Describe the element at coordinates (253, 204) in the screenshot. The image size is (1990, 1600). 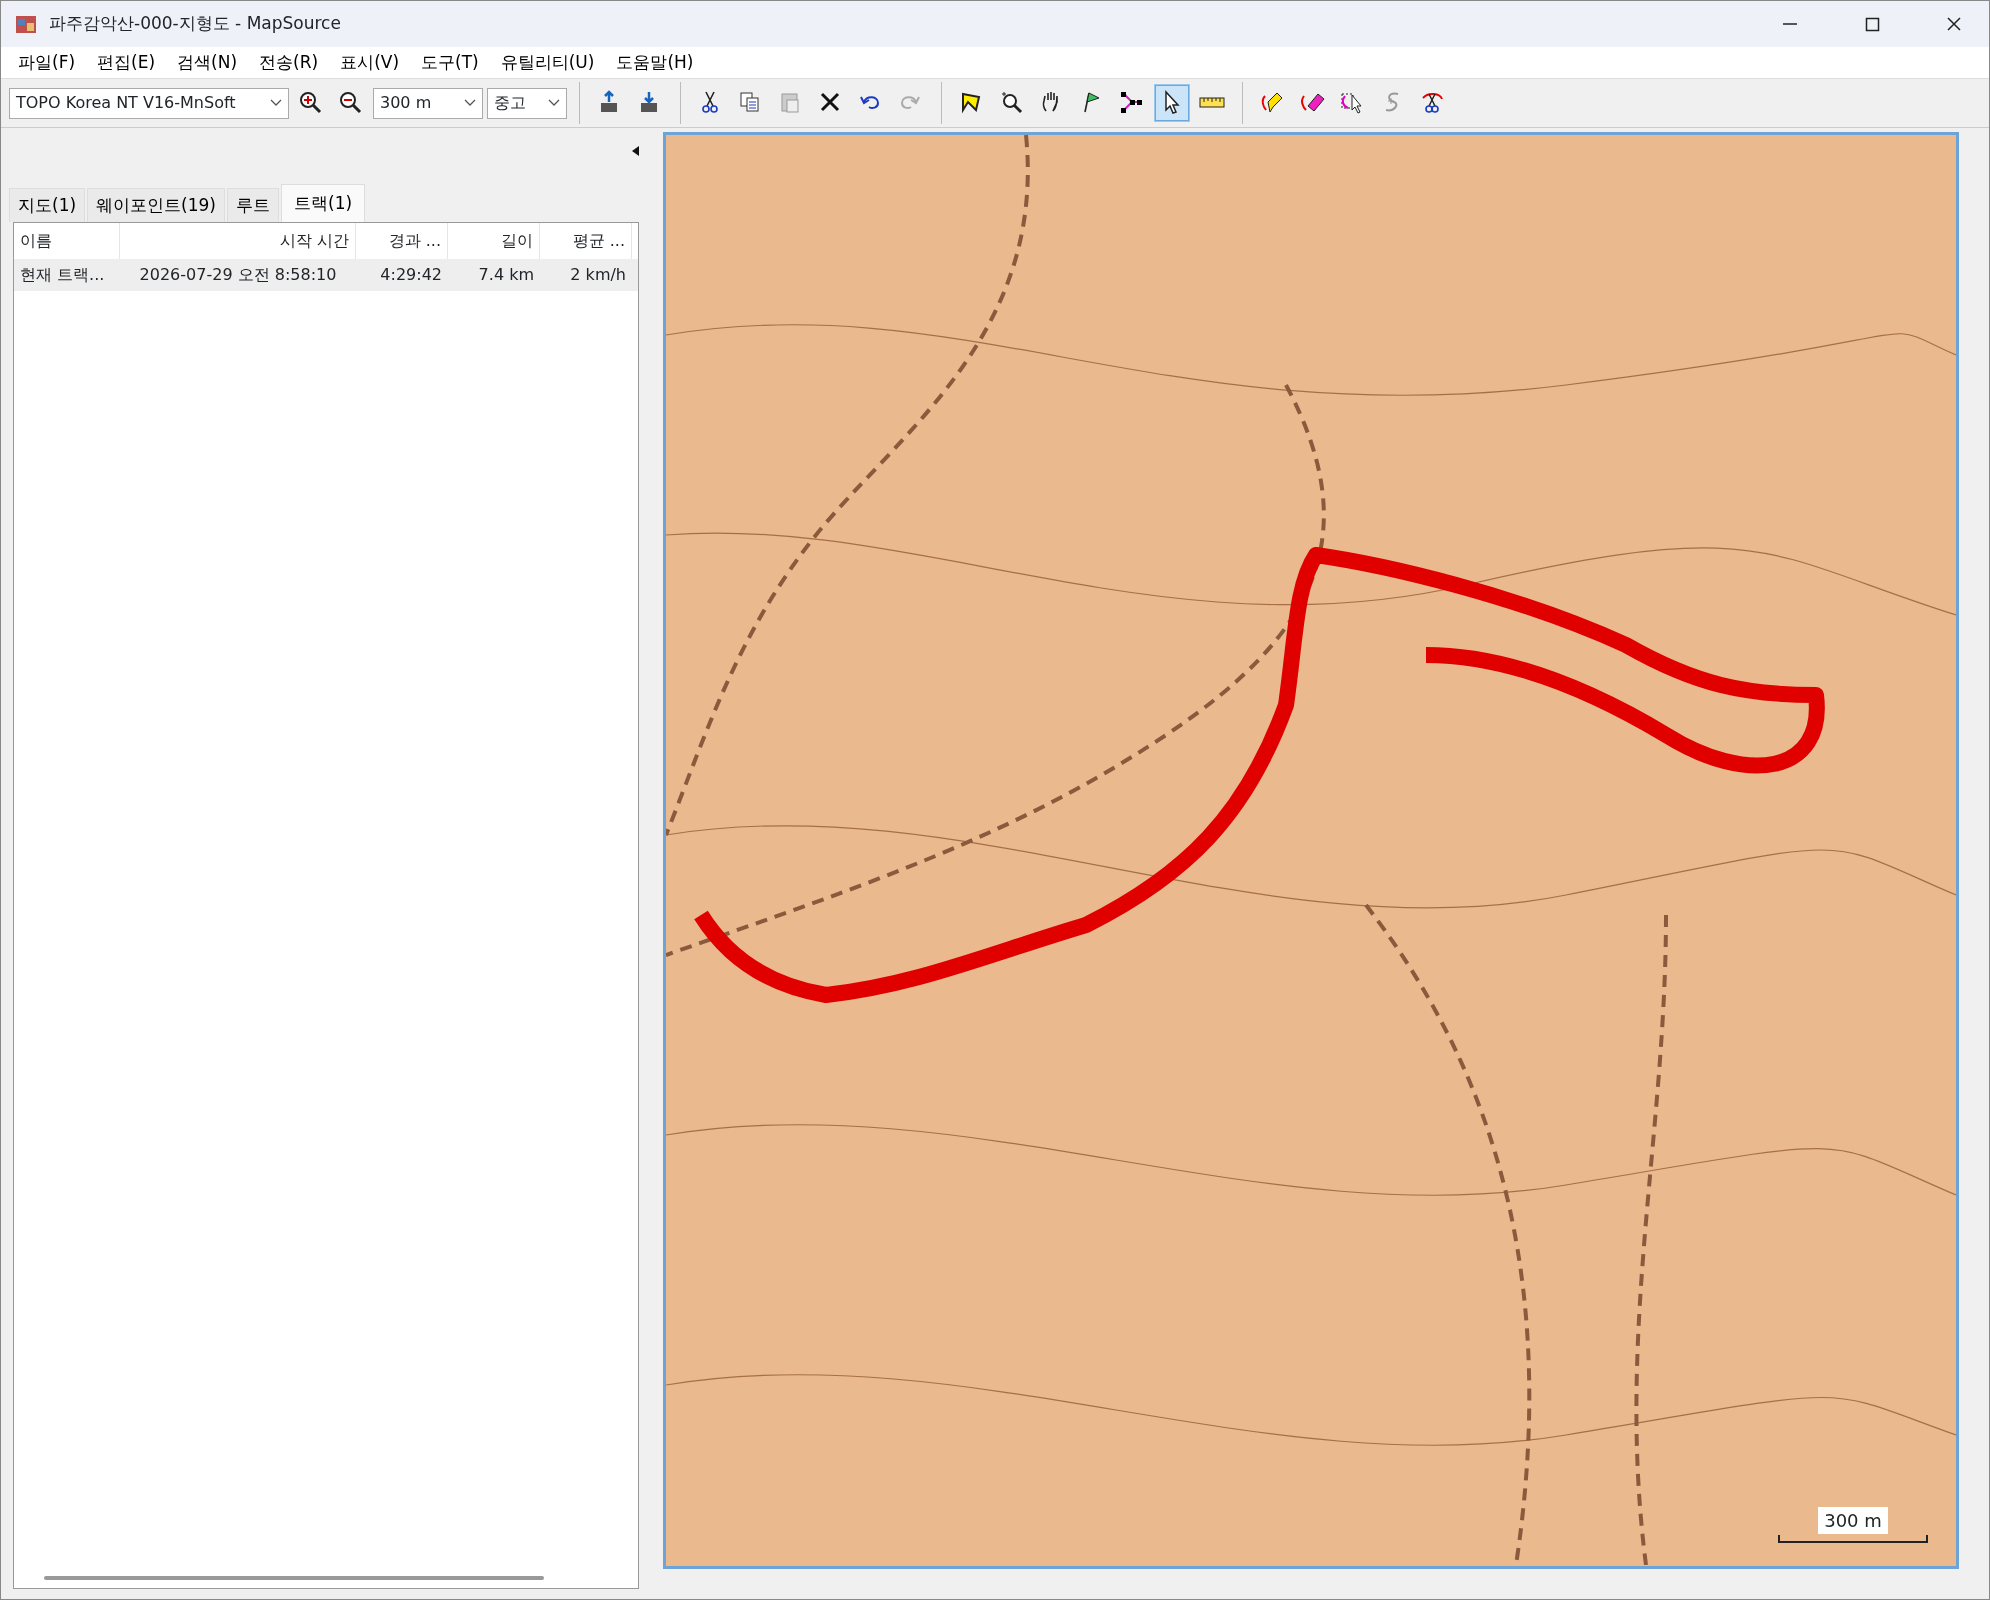
I see `tab: 루트` at that location.